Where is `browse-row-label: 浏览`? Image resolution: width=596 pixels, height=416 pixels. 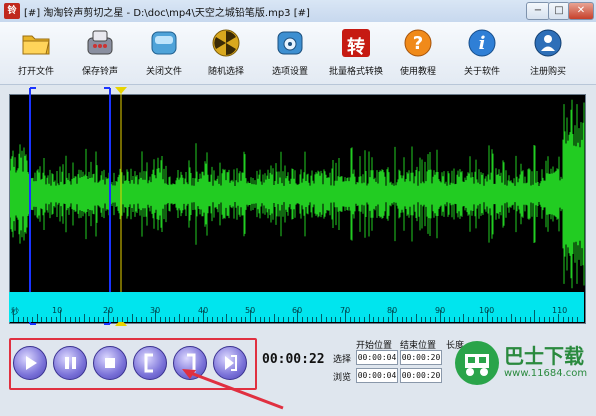
browse-row-label: 浏览 is located at coordinates (342, 378).